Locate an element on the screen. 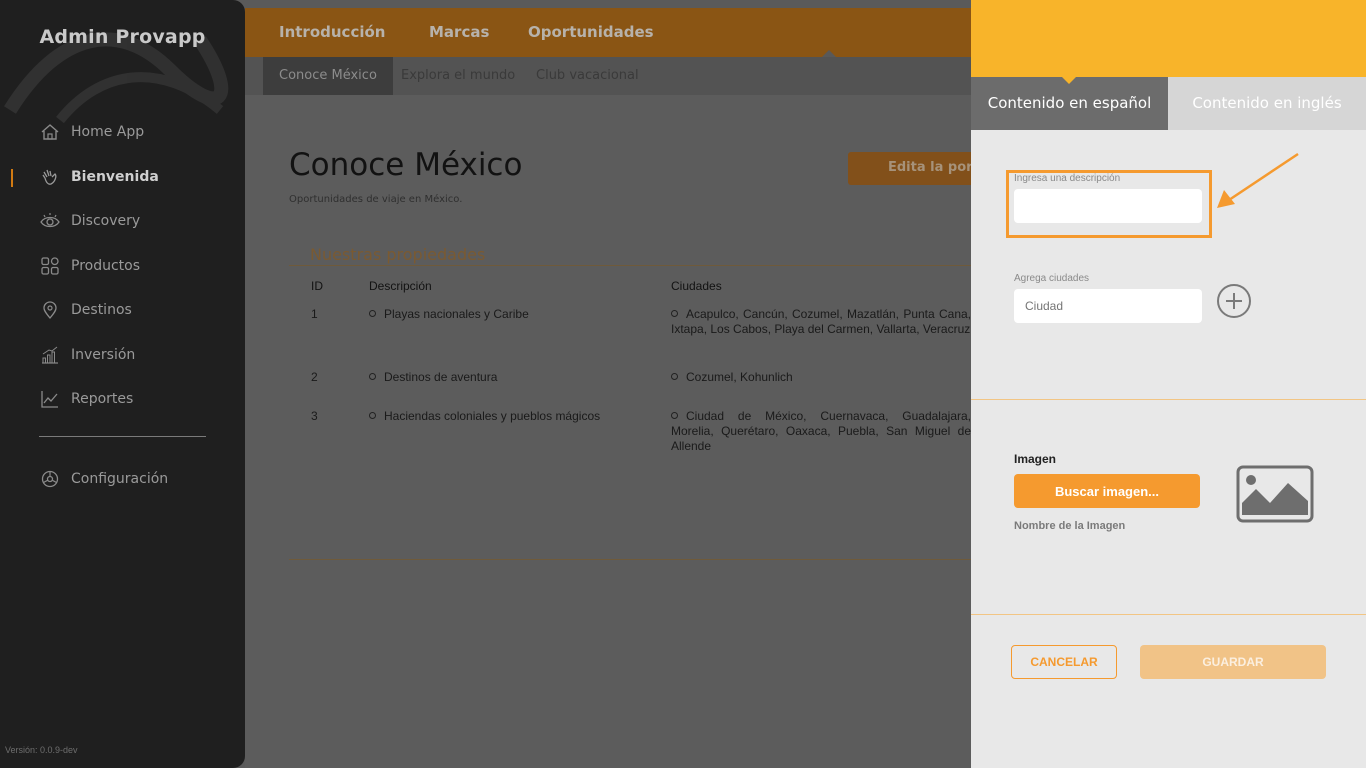 This screenshot has width=1366, height=768. sidebar-item-destinos: Destinos is located at coordinates (122, 310).